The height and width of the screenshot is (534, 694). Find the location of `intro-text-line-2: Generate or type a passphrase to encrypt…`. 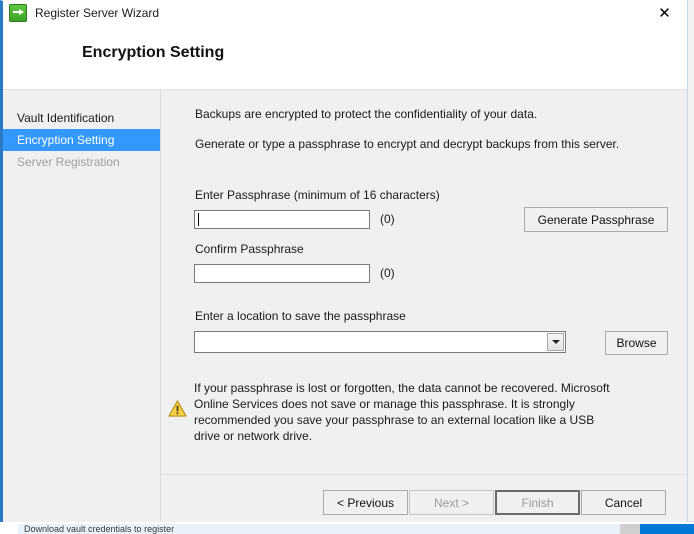

intro-text-line-2: Generate or type a passphrase to encrypt… is located at coordinates (407, 144).